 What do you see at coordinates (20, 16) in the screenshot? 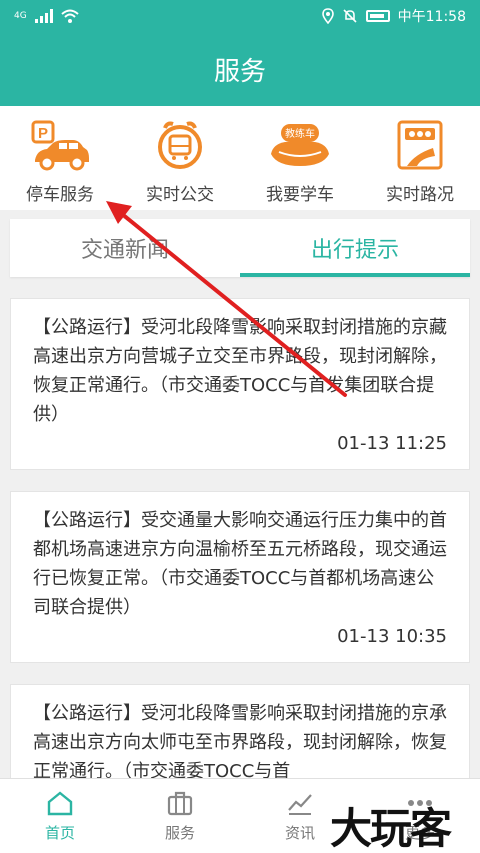
I see `network-label: 4G` at bounding box center [20, 16].